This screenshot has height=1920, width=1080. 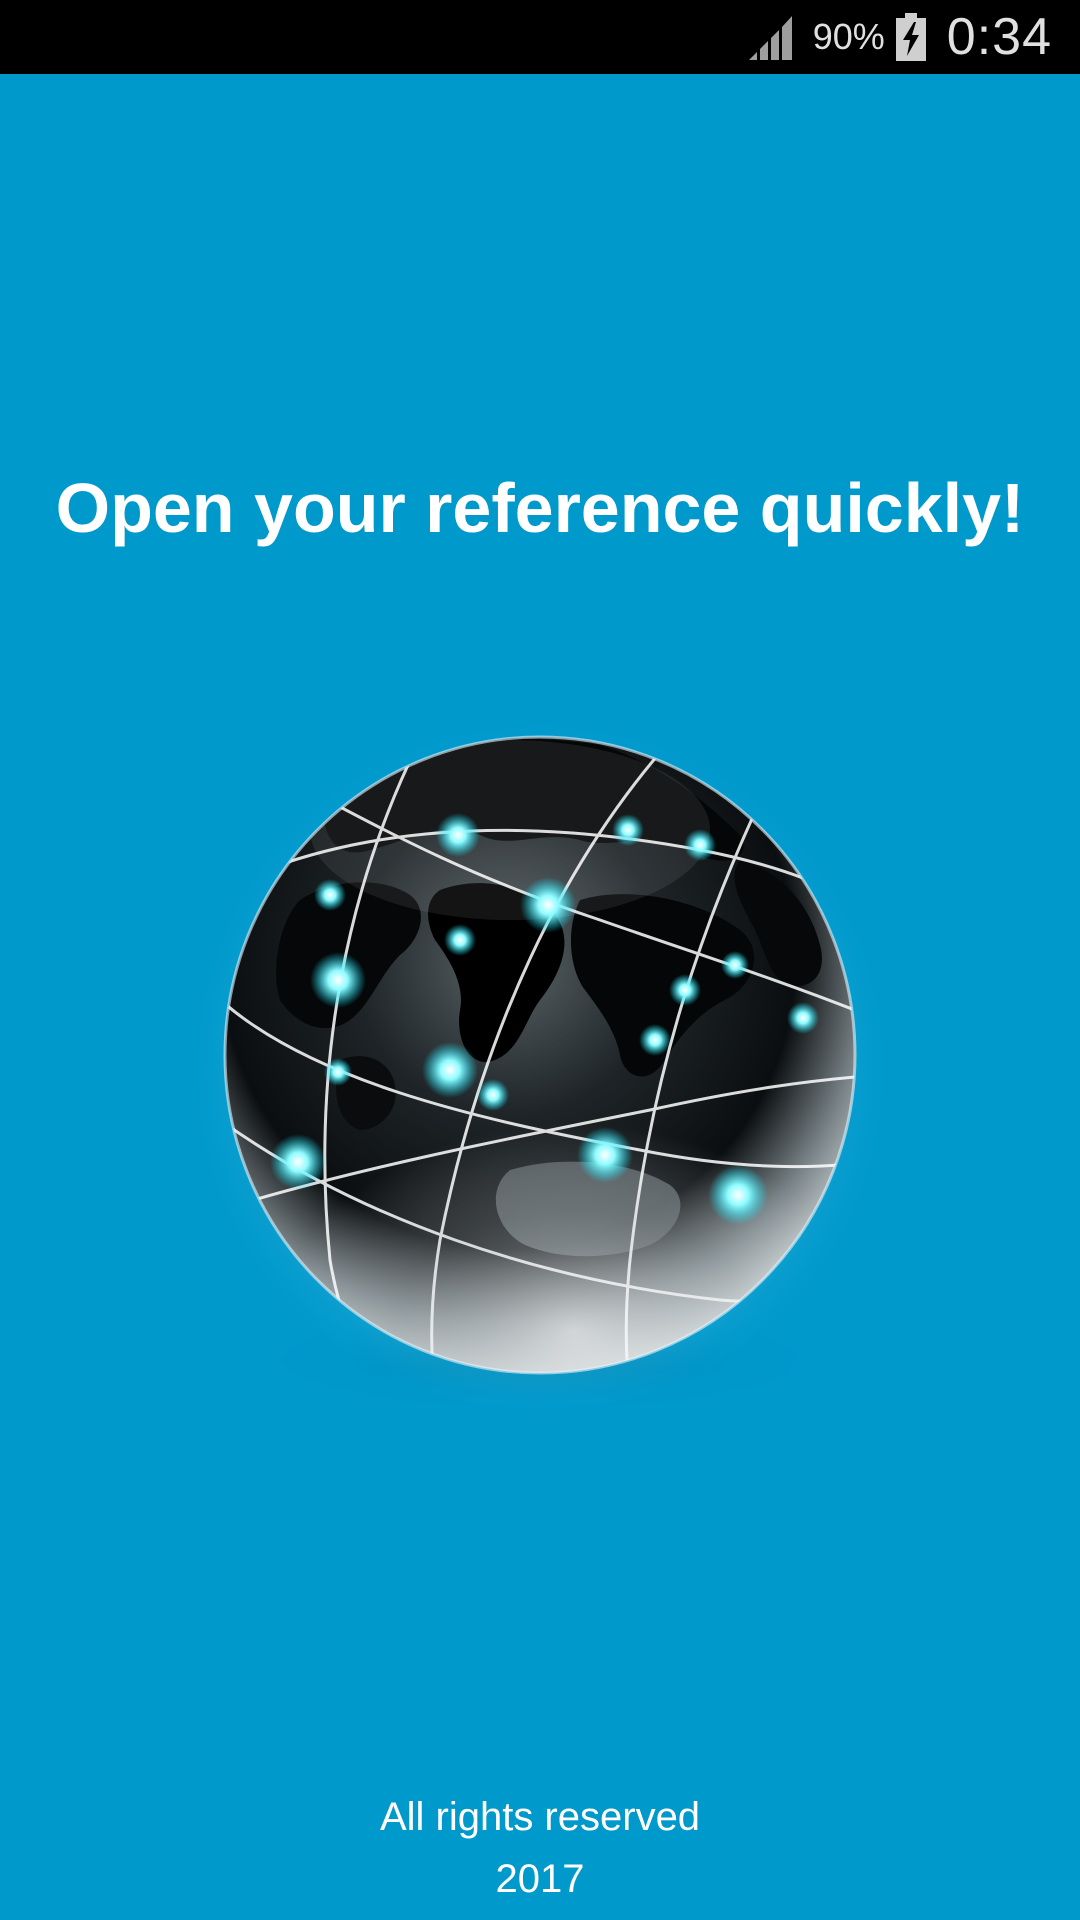 I want to click on copyright-text: All rights reserved, so click(x=540, y=1817).